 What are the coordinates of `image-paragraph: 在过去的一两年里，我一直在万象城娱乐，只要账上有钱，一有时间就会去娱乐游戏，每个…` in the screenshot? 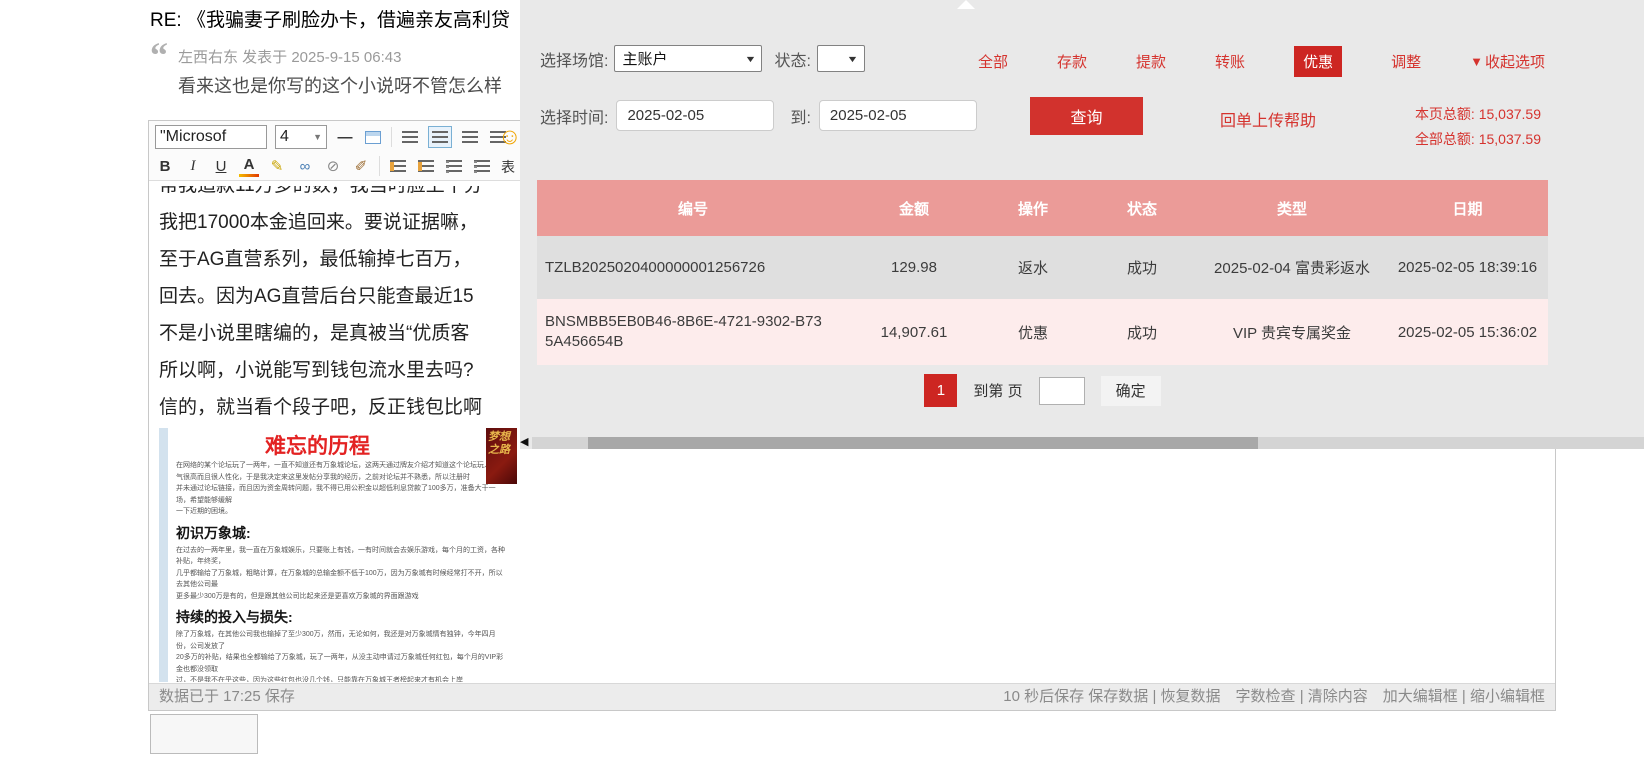 It's located at (340, 556).